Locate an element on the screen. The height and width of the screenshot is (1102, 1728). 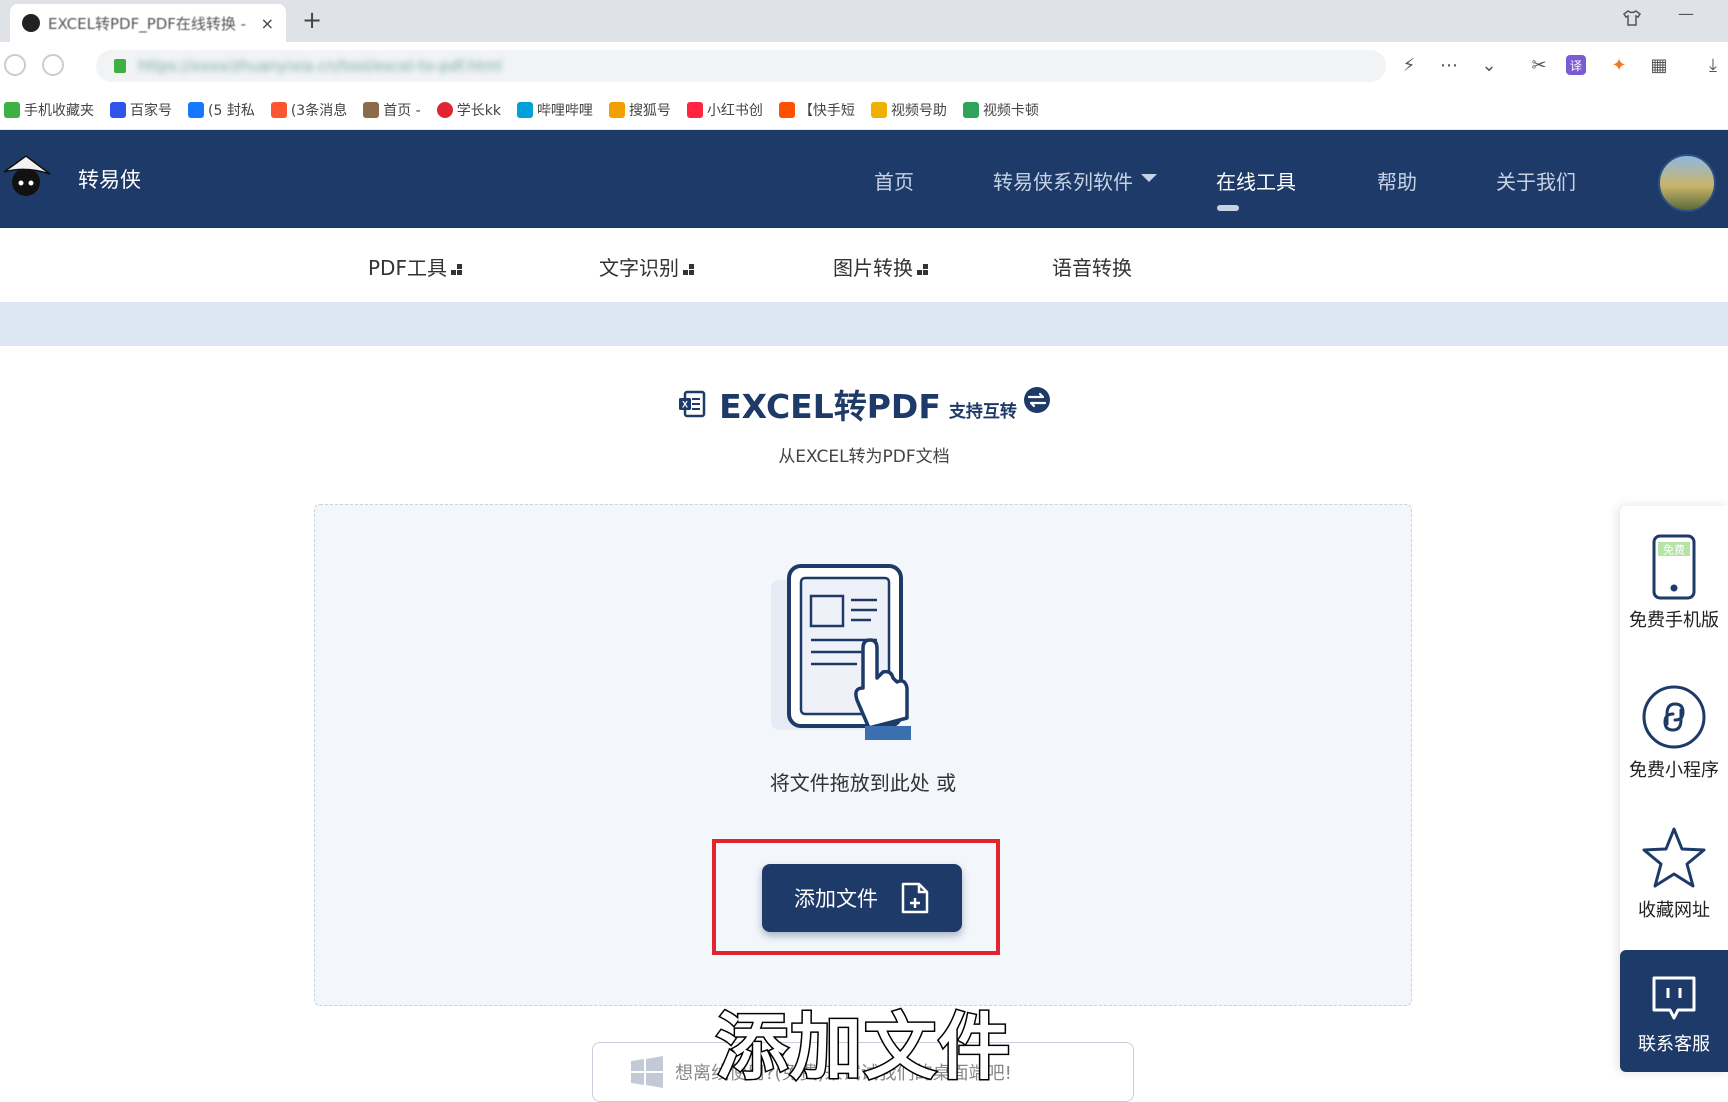
sidebar-label: 收藏网址 is located at coordinates (1674, 910).